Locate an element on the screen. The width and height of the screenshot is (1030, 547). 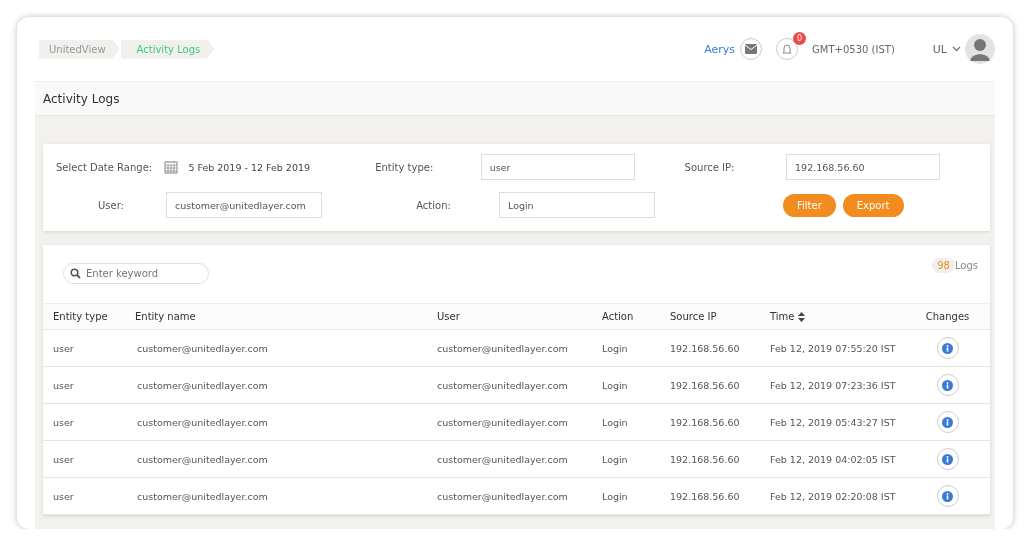
table-cell: Feb 12, 2019 05:43:27 IST is located at coordinates (833, 422).